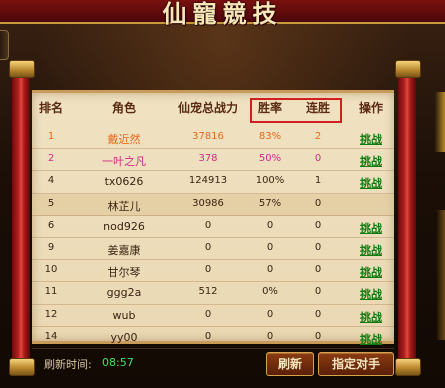  What do you see at coordinates (123, 108) in the screenshot?
I see `header-role: 角色` at bounding box center [123, 108].